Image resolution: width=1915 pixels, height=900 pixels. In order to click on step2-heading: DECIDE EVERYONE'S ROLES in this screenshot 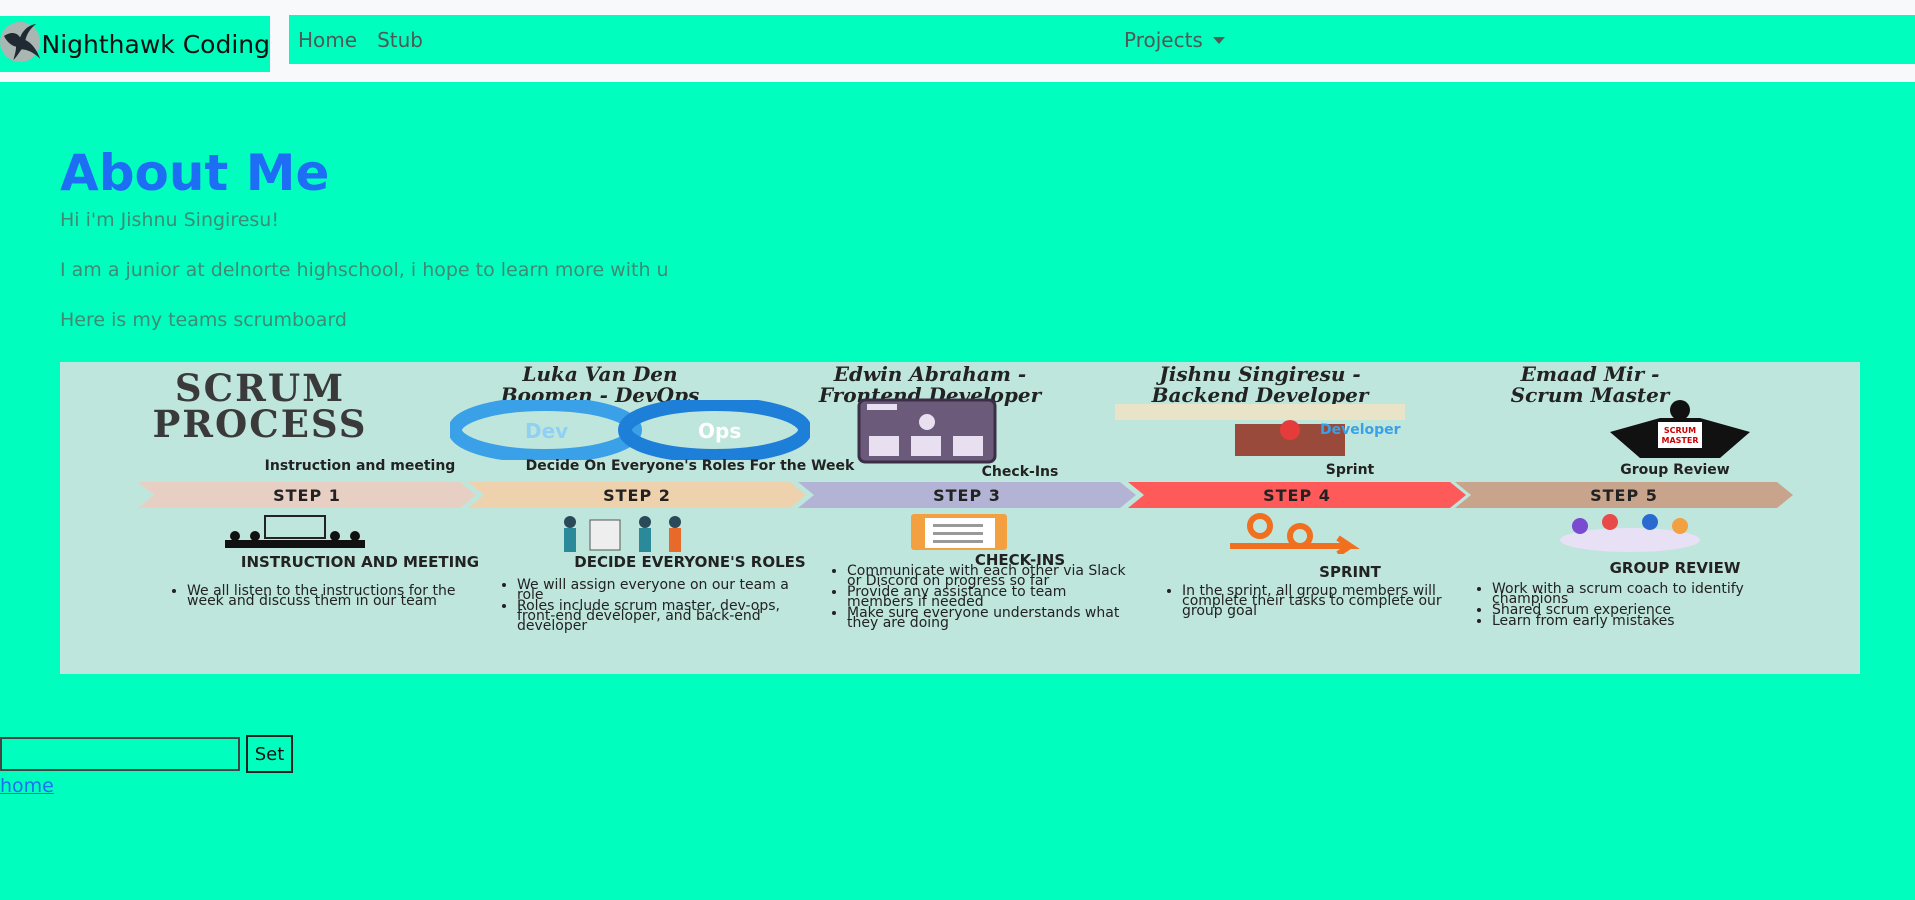, I will do `click(690, 562)`.